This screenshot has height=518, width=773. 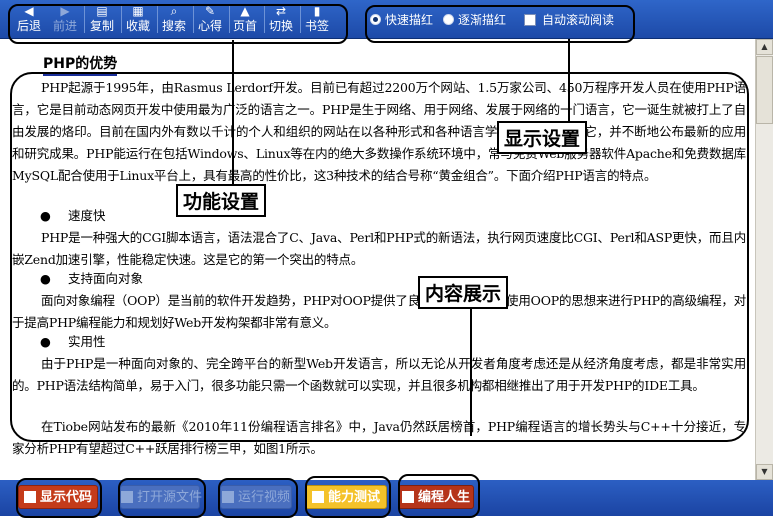 I want to click on forward-arrow-icon: ▶, so click(x=65, y=11).